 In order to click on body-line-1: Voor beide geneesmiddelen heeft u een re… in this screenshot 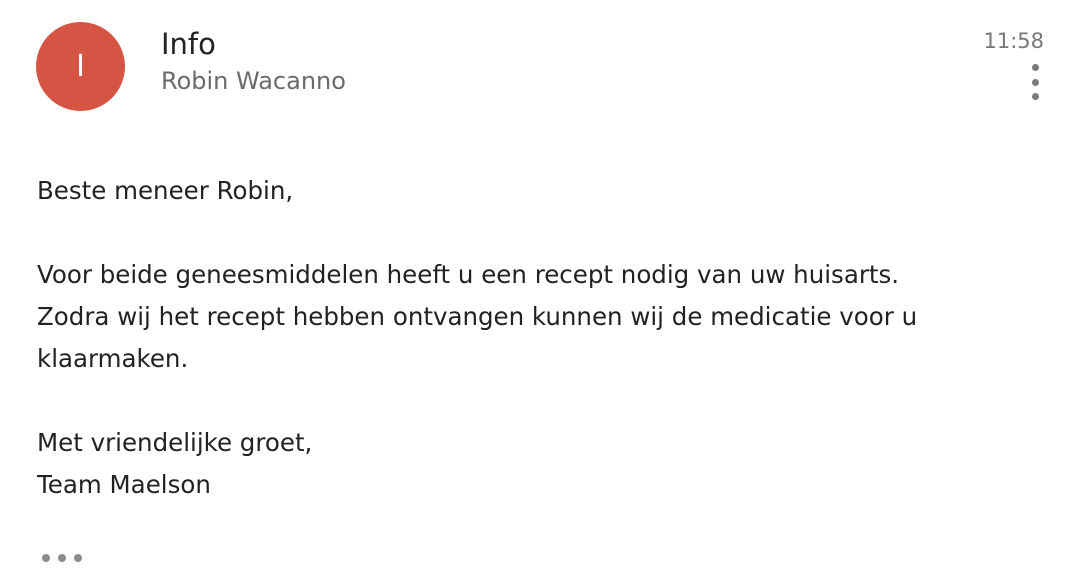, I will do `click(468, 274)`.